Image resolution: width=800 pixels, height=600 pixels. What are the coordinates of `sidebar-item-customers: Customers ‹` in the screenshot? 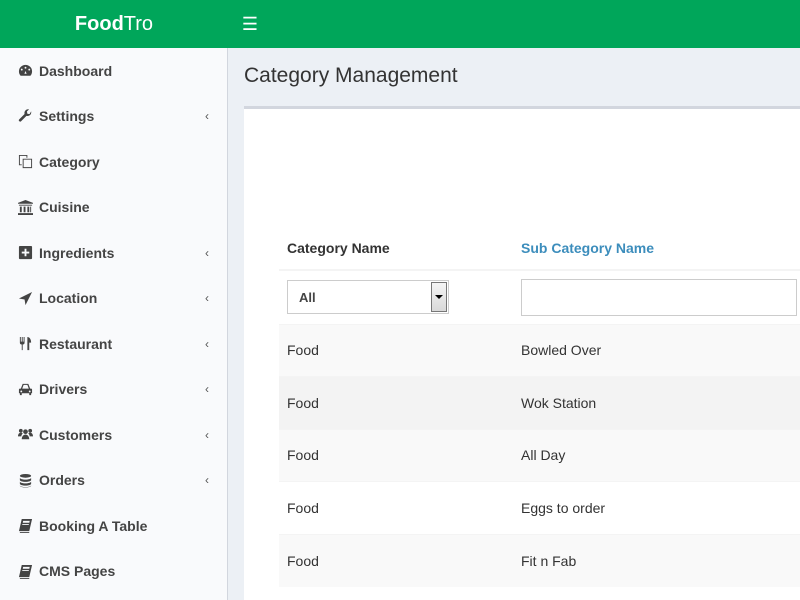 It's located at (113, 435).